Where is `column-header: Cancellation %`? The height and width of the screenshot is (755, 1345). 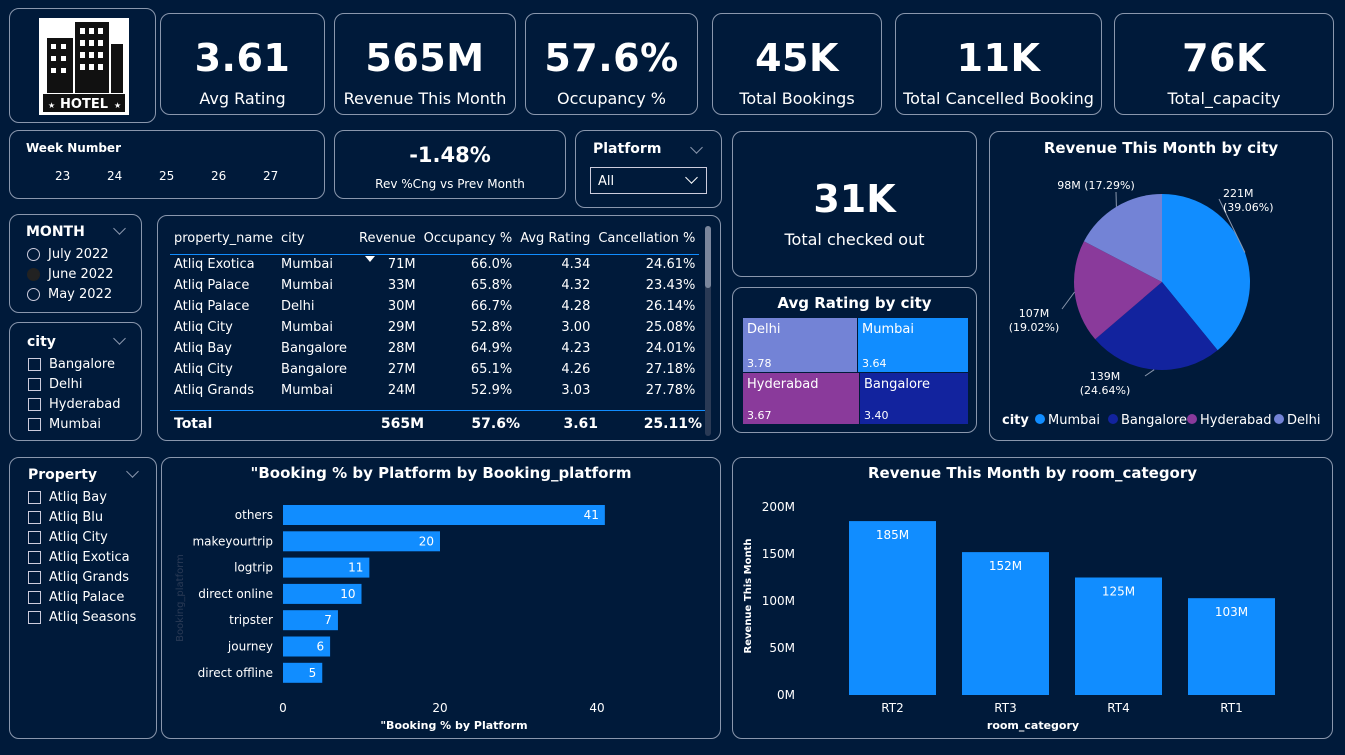 column-header: Cancellation % is located at coordinates (646, 239).